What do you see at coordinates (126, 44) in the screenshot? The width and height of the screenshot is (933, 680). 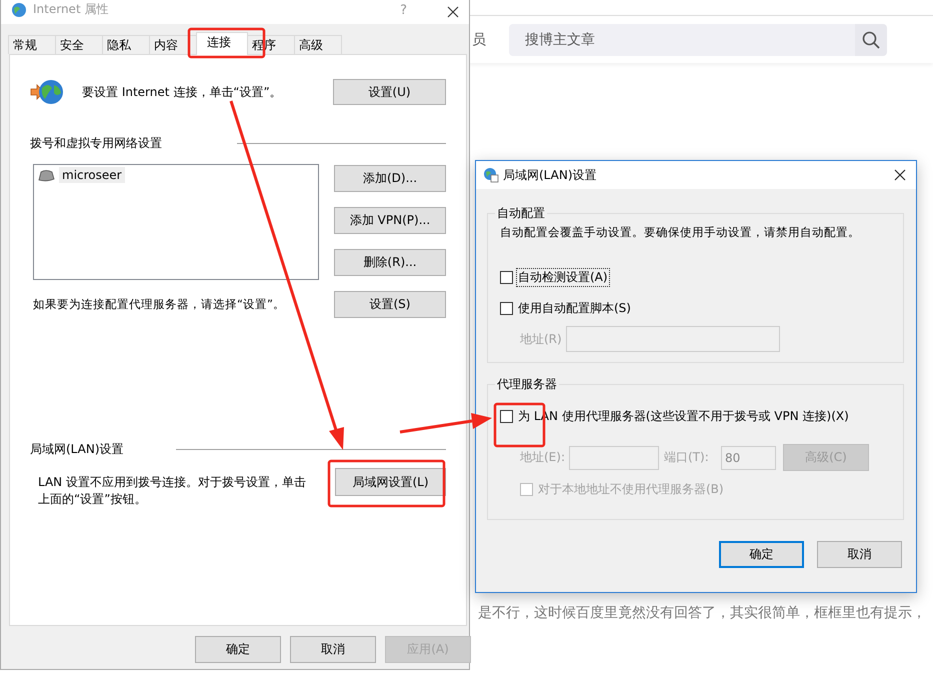 I see `tab: 隐私` at bounding box center [126, 44].